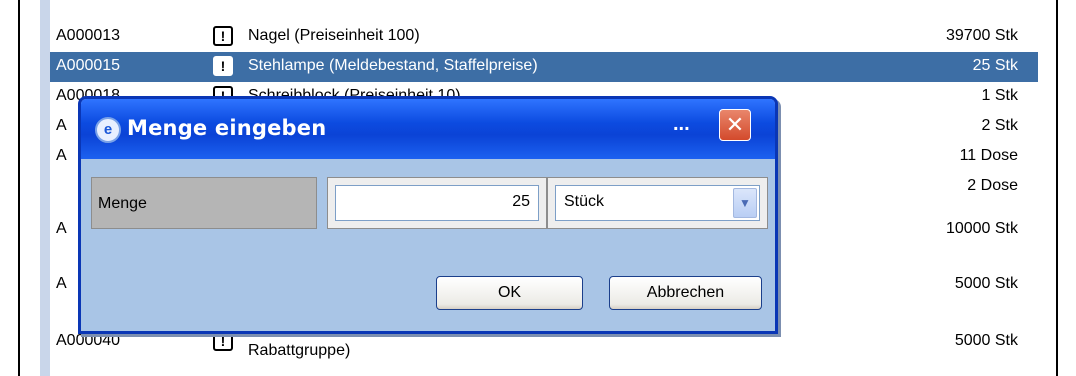 Image resolution: width=1076 pixels, height=376 pixels. What do you see at coordinates (122, 203) in the screenshot?
I see `quantity-label: Menge` at bounding box center [122, 203].